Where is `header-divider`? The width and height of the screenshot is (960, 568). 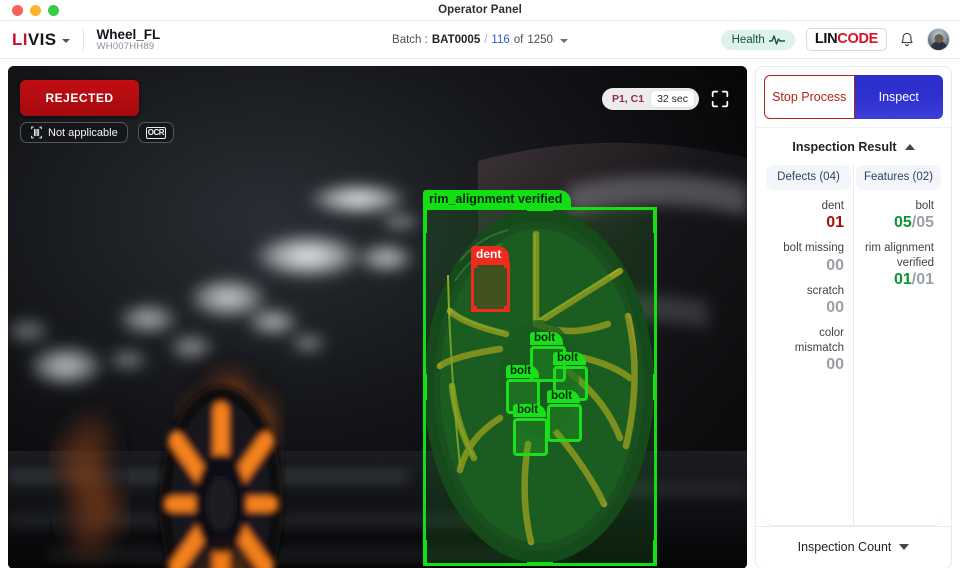
header-divider is located at coordinates (83, 39).